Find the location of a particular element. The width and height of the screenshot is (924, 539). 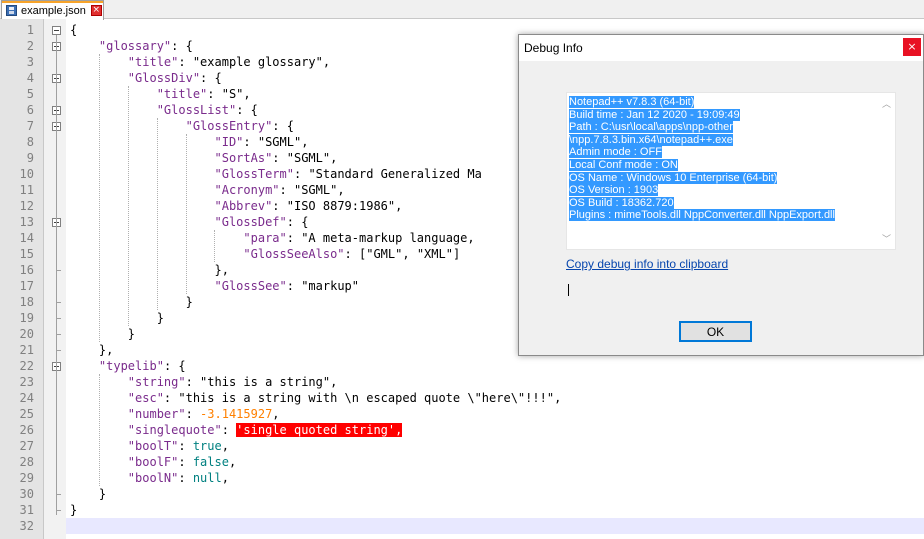

code-token: "boolT" is located at coordinates (153, 446).